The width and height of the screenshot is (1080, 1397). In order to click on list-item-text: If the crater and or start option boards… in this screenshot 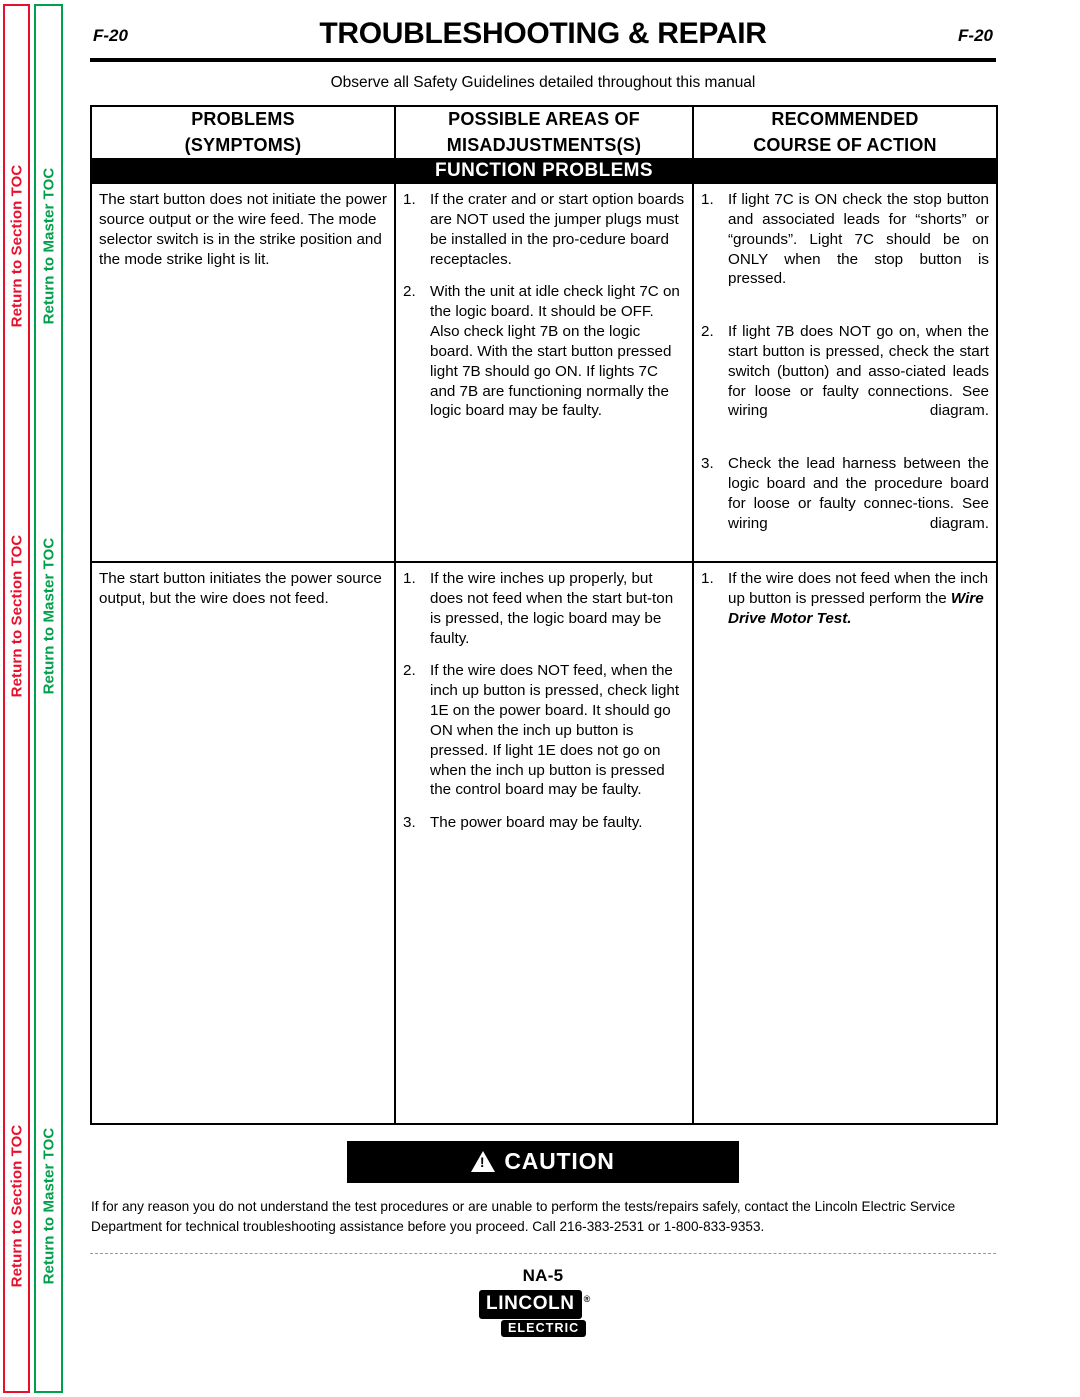, I will do `click(557, 229)`.